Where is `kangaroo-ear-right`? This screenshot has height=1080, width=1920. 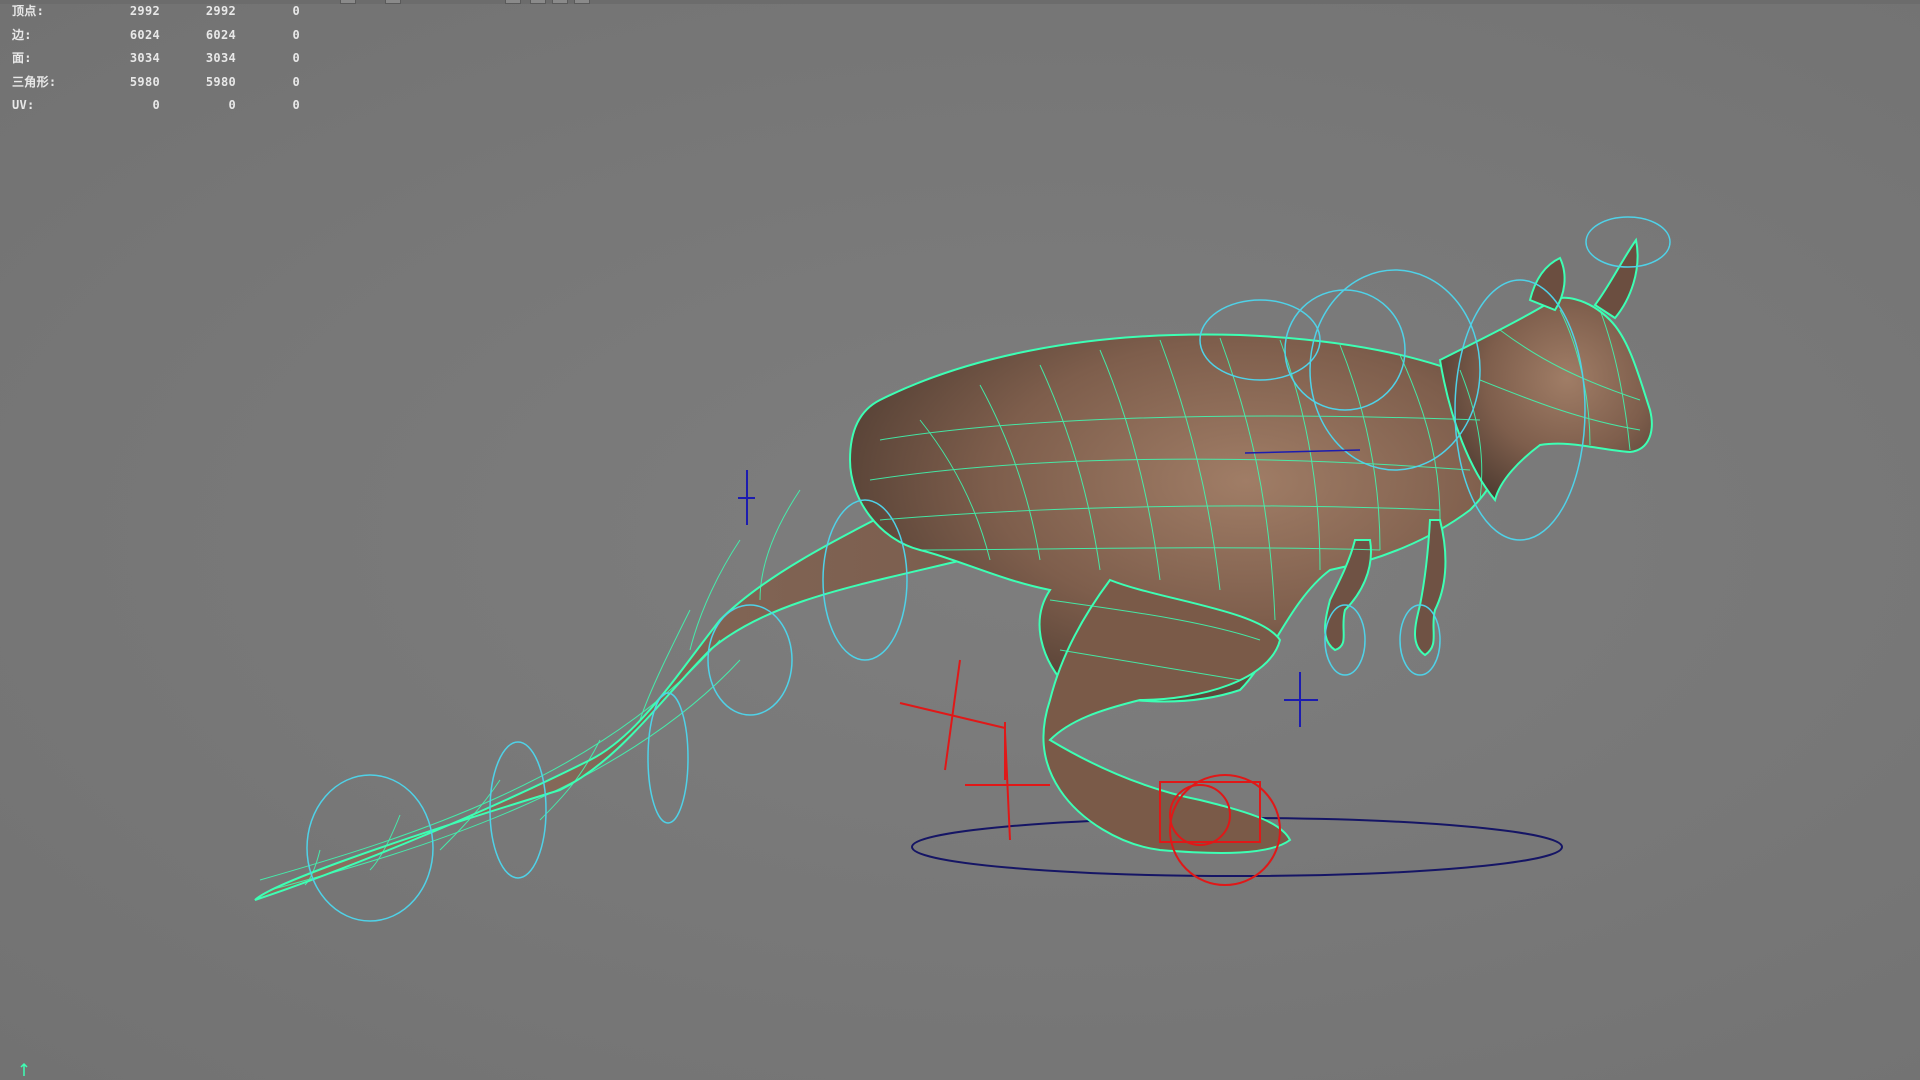 kangaroo-ear-right is located at coordinates (1616, 278).